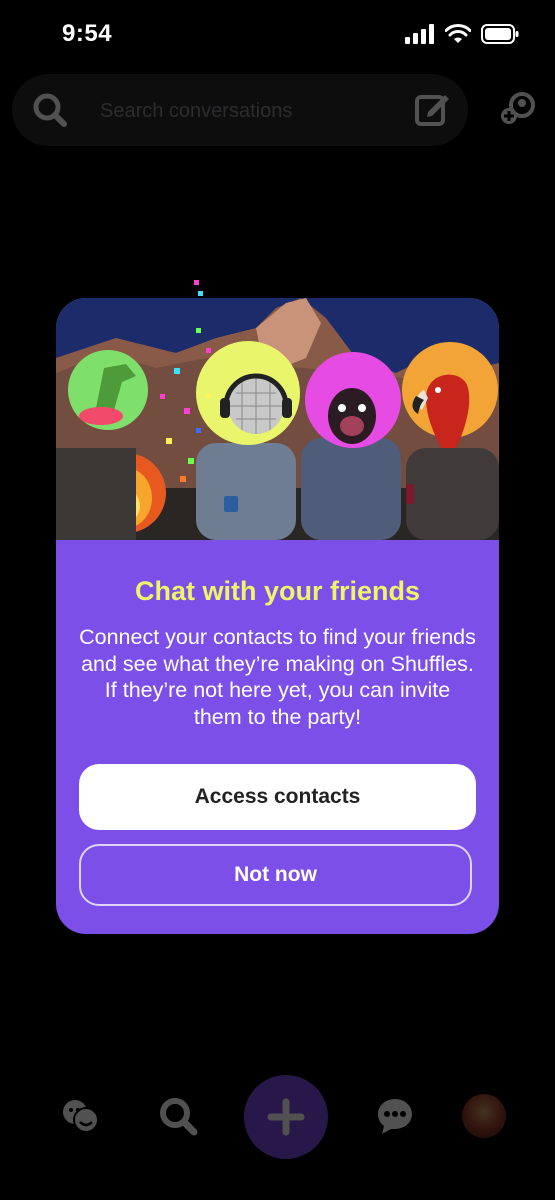 This screenshot has height=1200, width=555. What do you see at coordinates (275, 875) in the screenshot?
I see `not-now-button: Not now` at bounding box center [275, 875].